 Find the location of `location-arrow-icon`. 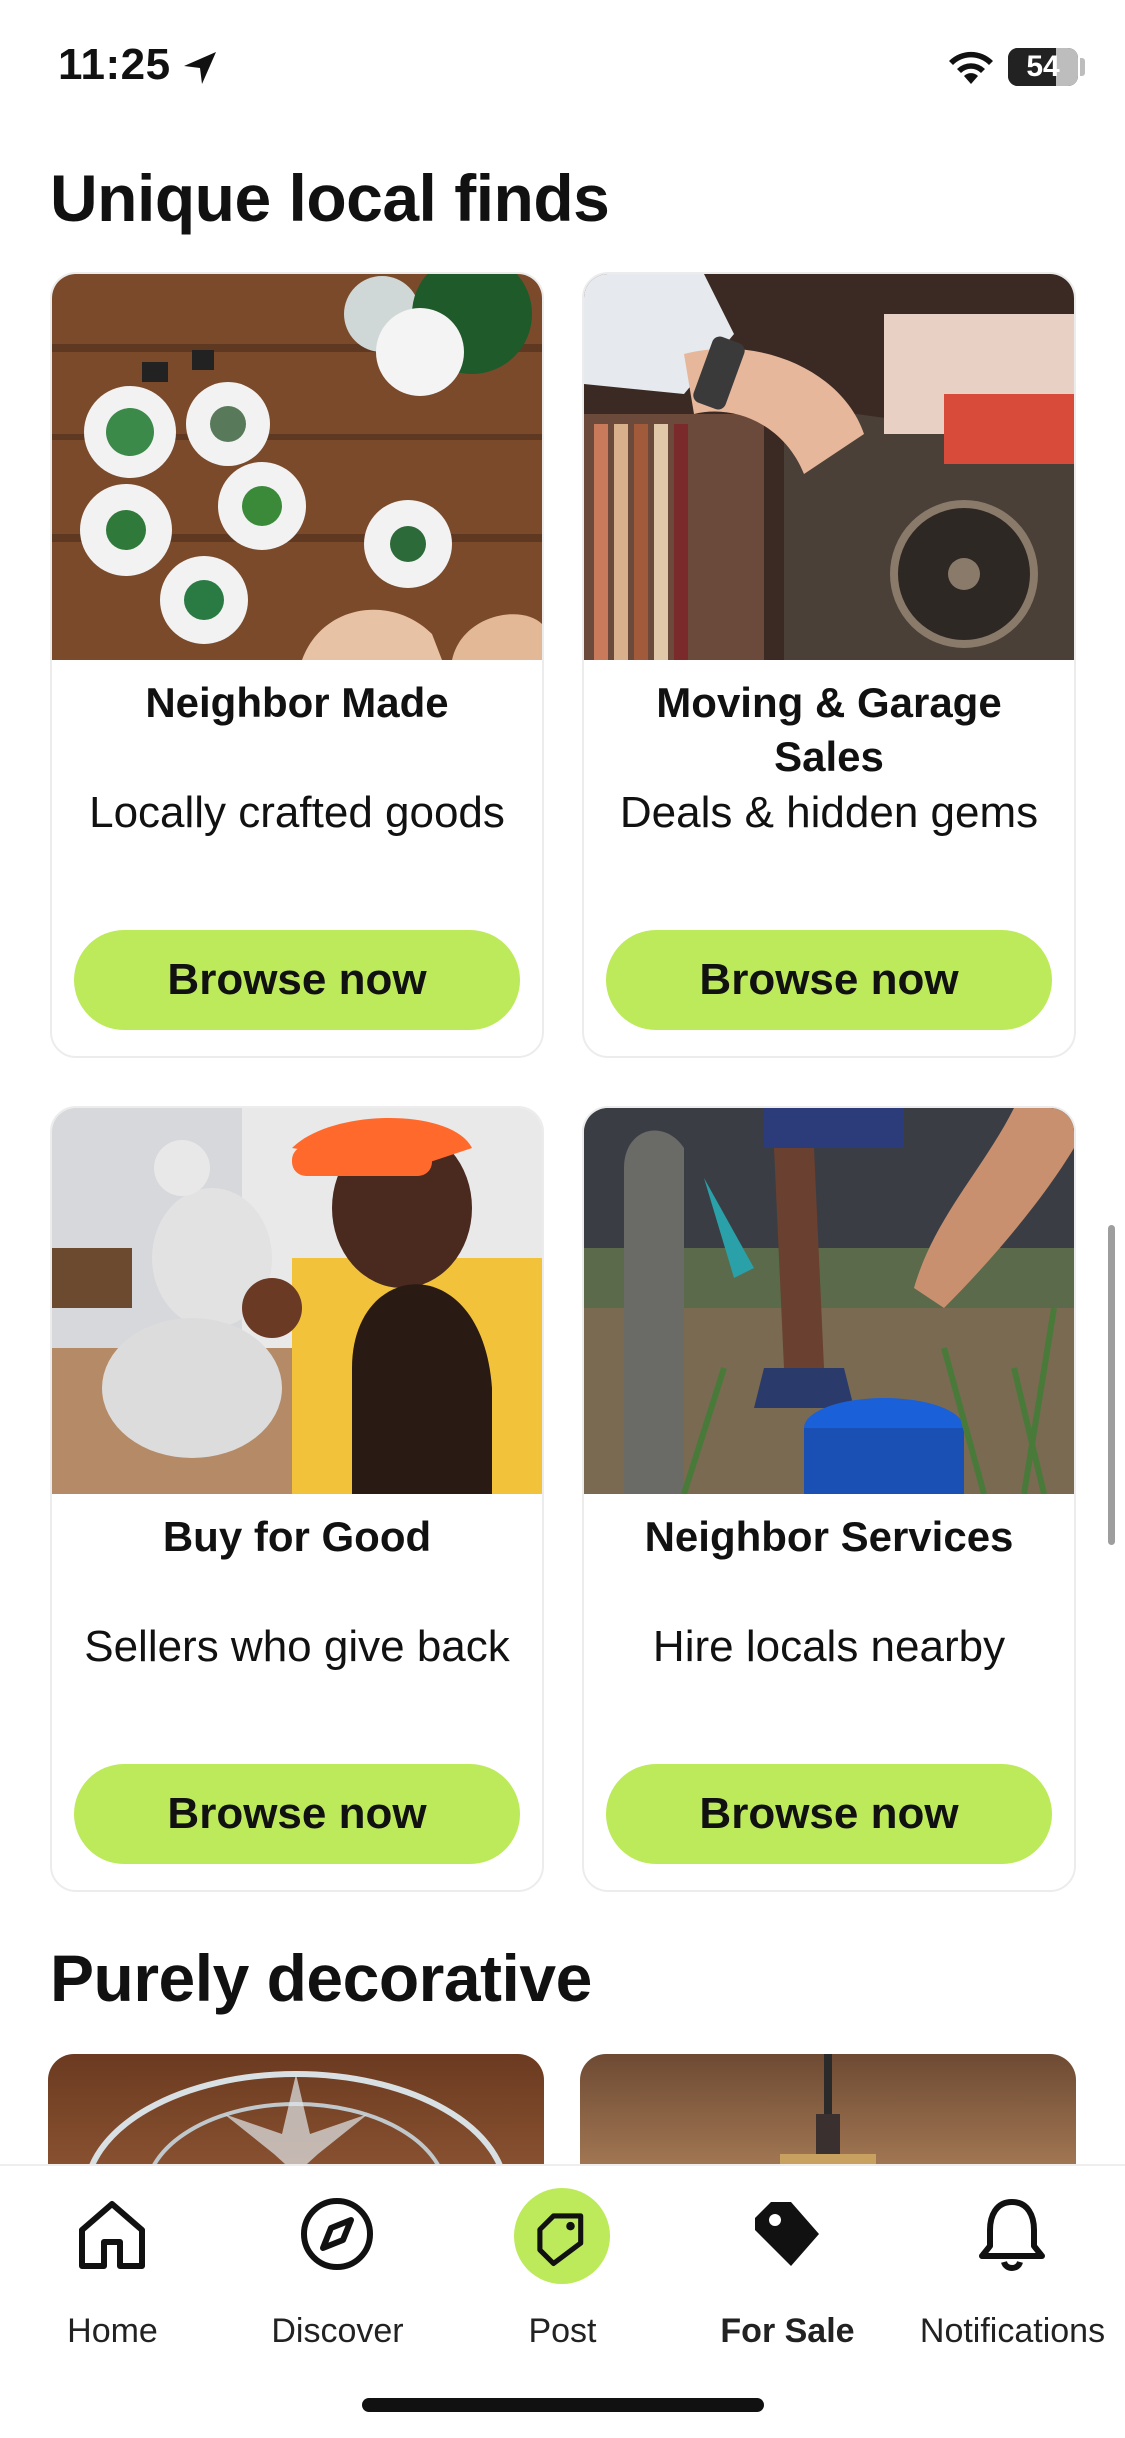

location-arrow-icon is located at coordinates (200, 68).